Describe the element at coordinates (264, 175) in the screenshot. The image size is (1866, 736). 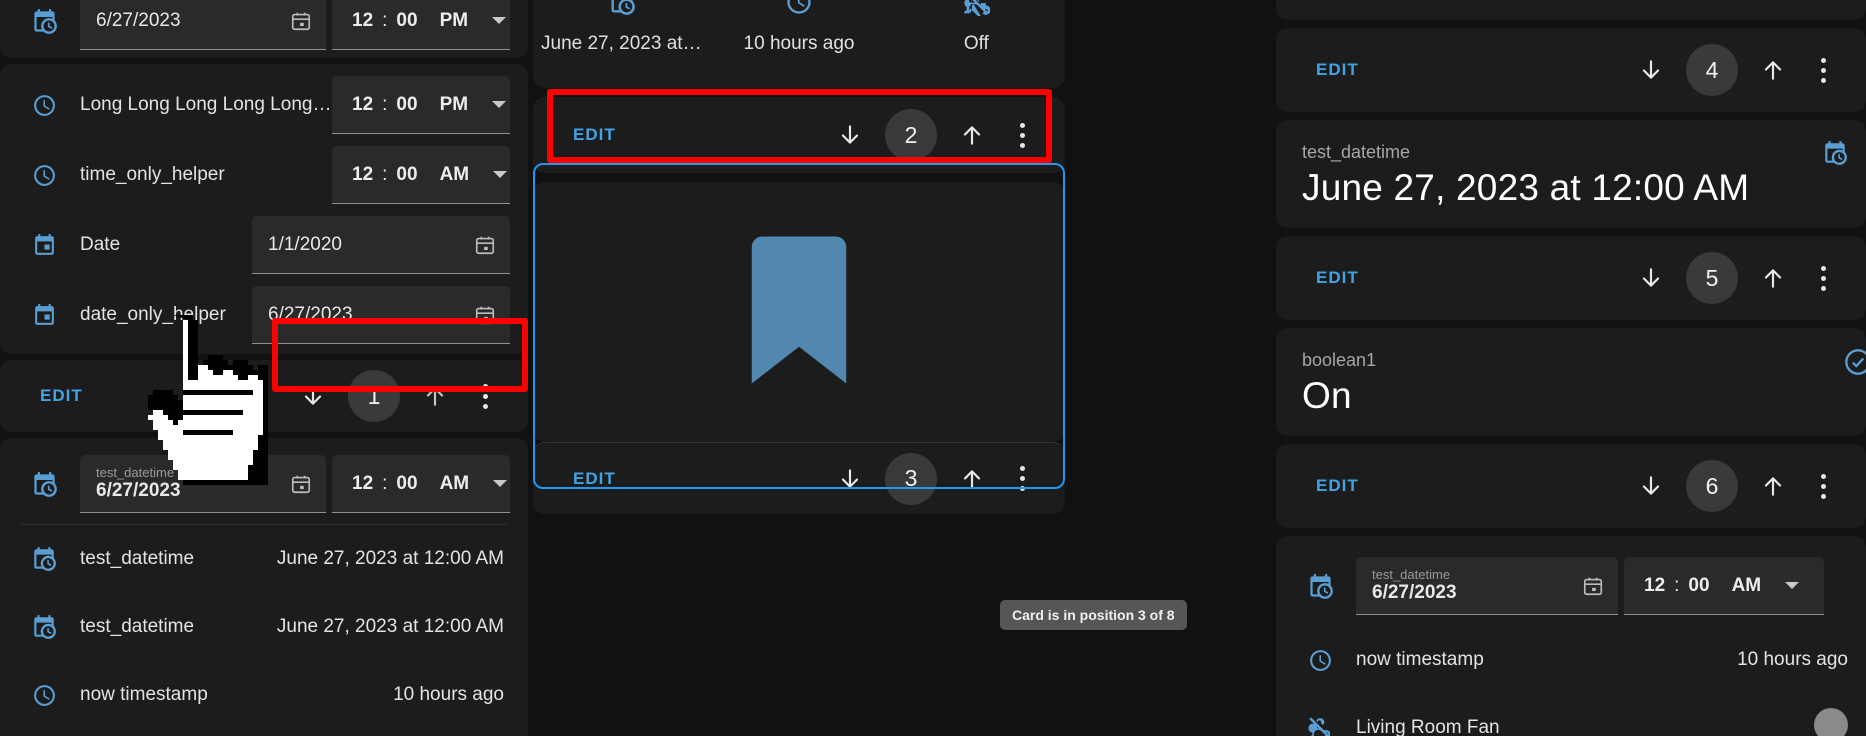
I see `entity-row-time-only-helper: time_only_helper 12 : 00 AM` at that location.